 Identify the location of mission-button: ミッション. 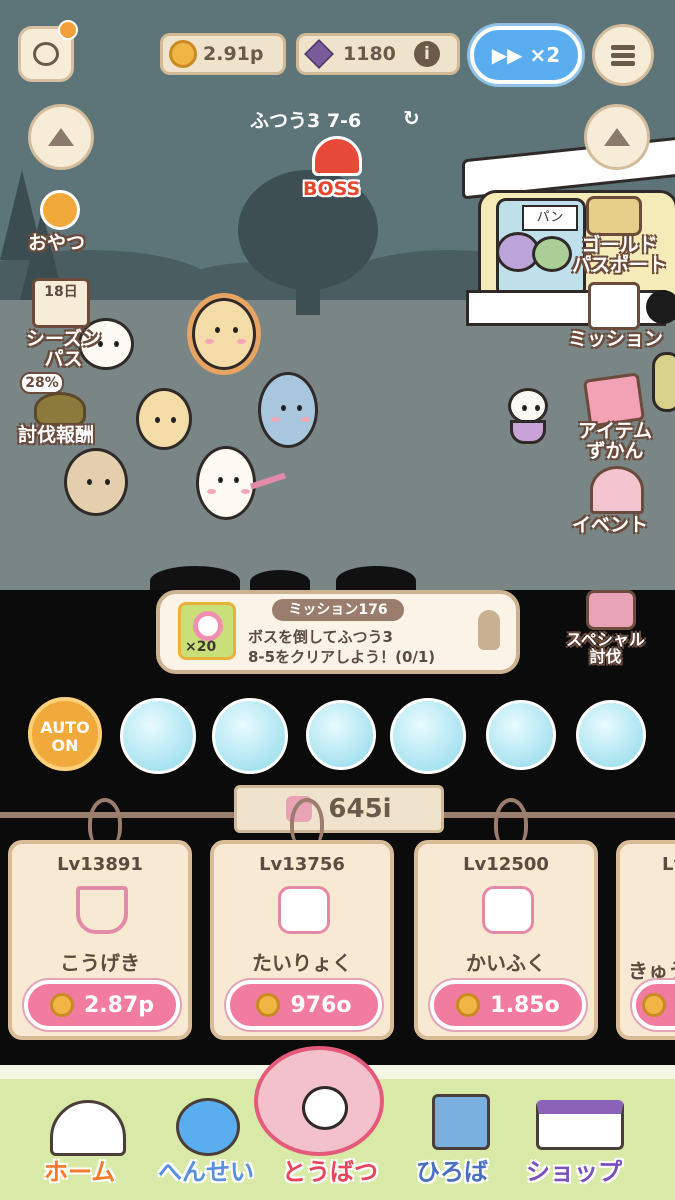
(615, 339).